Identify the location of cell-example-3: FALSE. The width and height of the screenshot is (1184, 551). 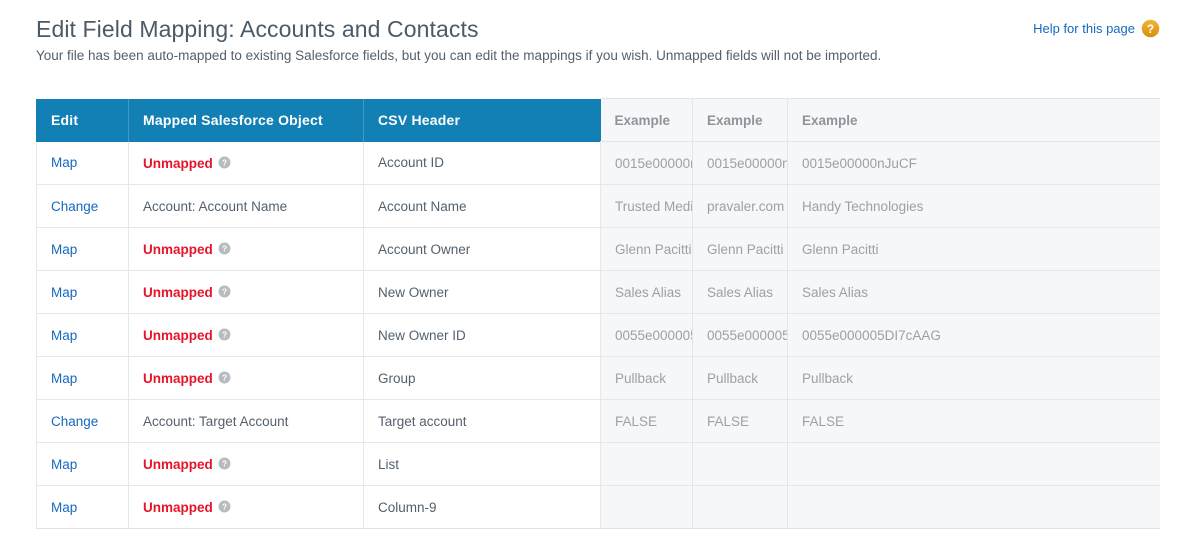
(973, 421).